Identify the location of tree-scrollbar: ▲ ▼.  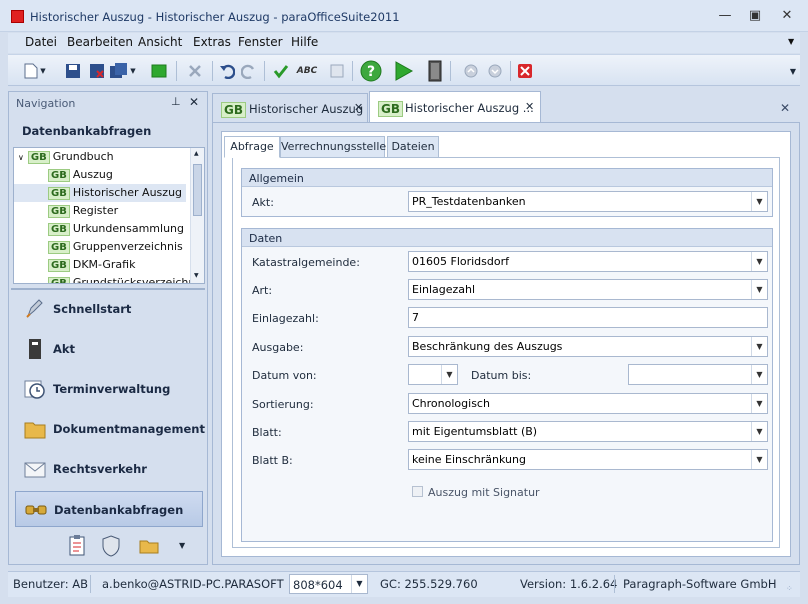
(197, 215).